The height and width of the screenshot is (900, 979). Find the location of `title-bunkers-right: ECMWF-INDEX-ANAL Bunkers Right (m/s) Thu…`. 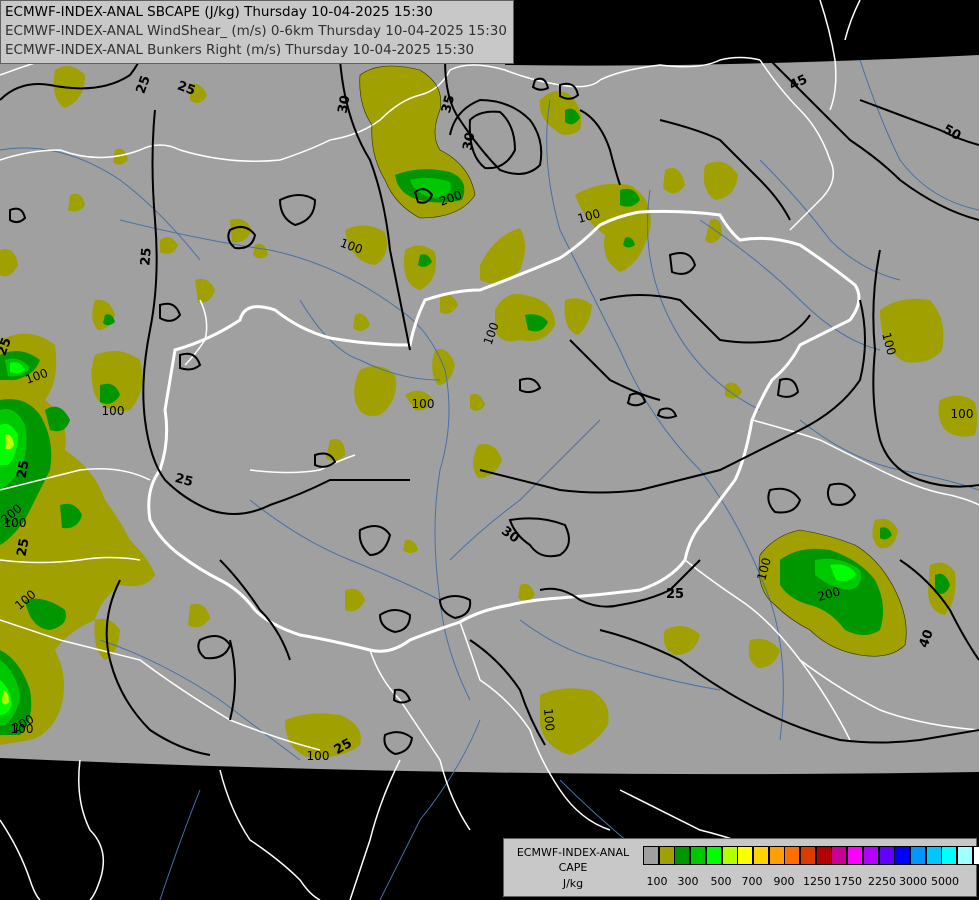

title-bunkers-right: ECMWF-INDEX-ANAL Bunkers Right (m/s) Thu… is located at coordinates (240, 50).